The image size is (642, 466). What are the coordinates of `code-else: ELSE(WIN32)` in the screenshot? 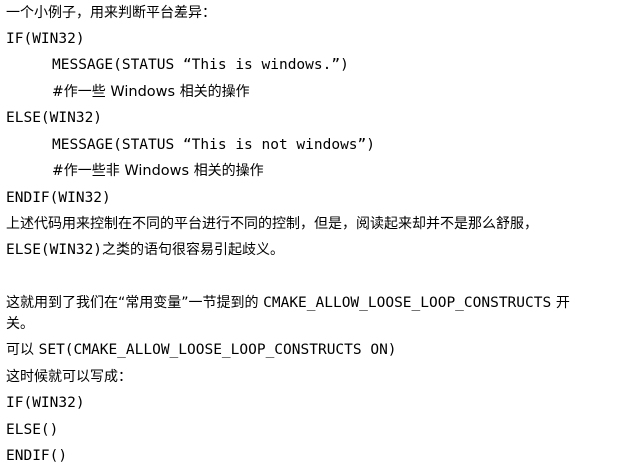 It's located at (54, 118).